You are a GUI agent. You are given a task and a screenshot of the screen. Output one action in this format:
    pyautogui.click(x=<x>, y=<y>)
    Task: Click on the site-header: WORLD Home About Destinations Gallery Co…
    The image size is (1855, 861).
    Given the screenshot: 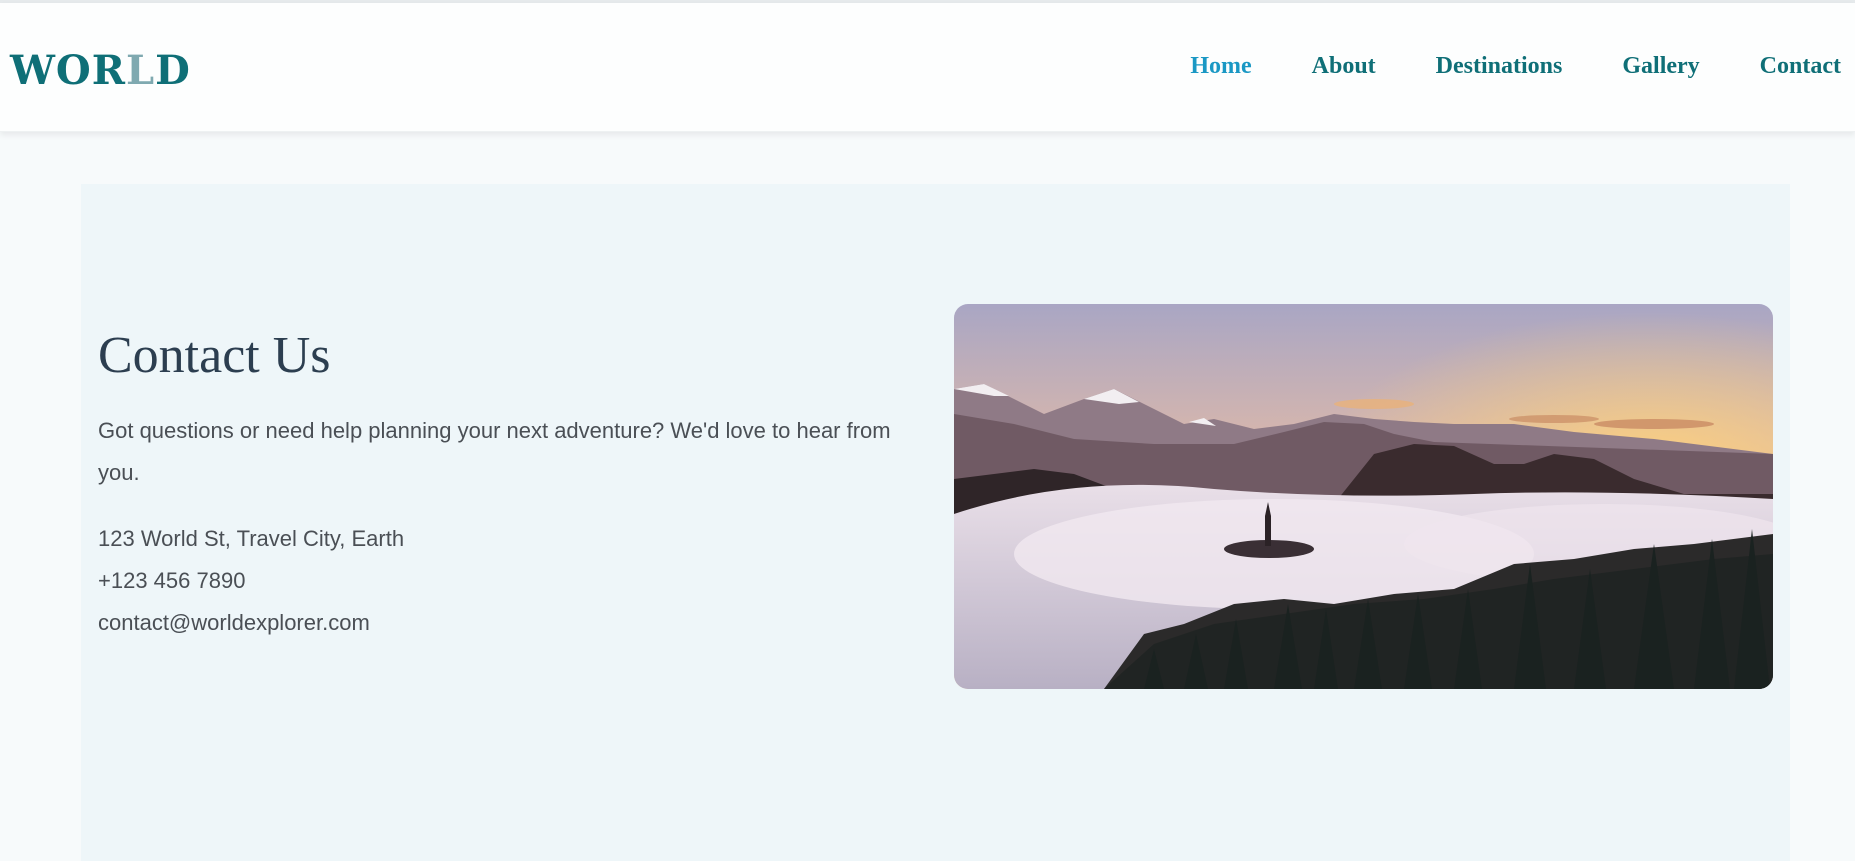 What is the action you would take?
    pyautogui.click(x=927, y=67)
    